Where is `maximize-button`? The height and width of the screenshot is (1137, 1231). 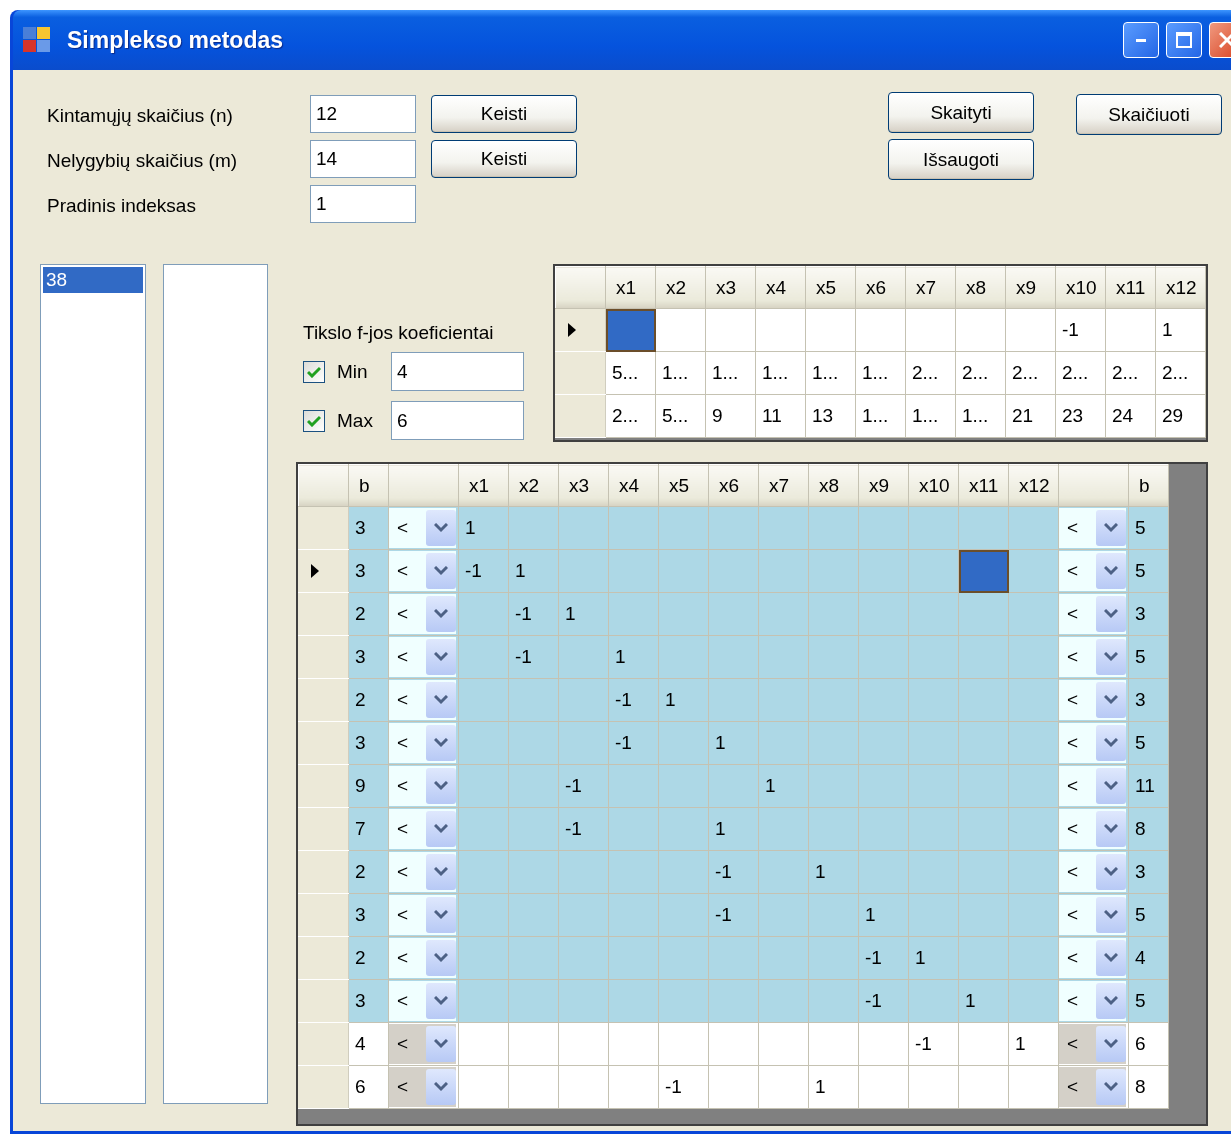 maximize-button is located at coordinates (1184, 40).